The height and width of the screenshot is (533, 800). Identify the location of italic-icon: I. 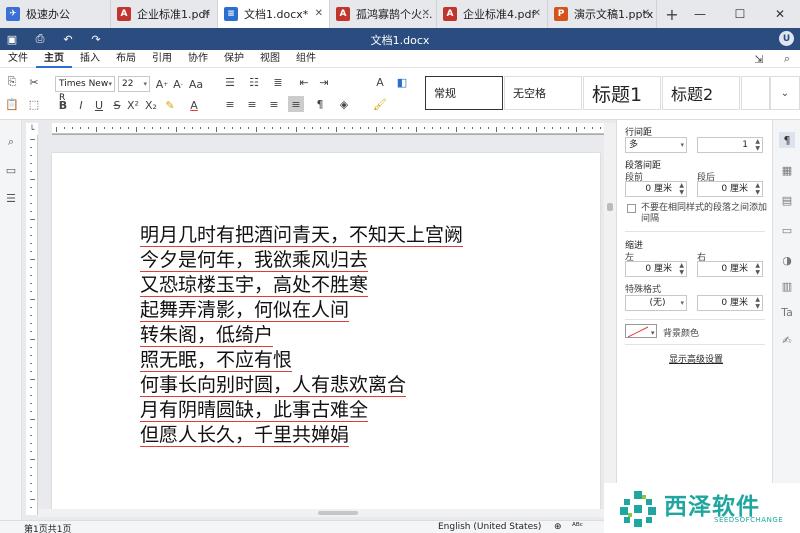
(81, 105).